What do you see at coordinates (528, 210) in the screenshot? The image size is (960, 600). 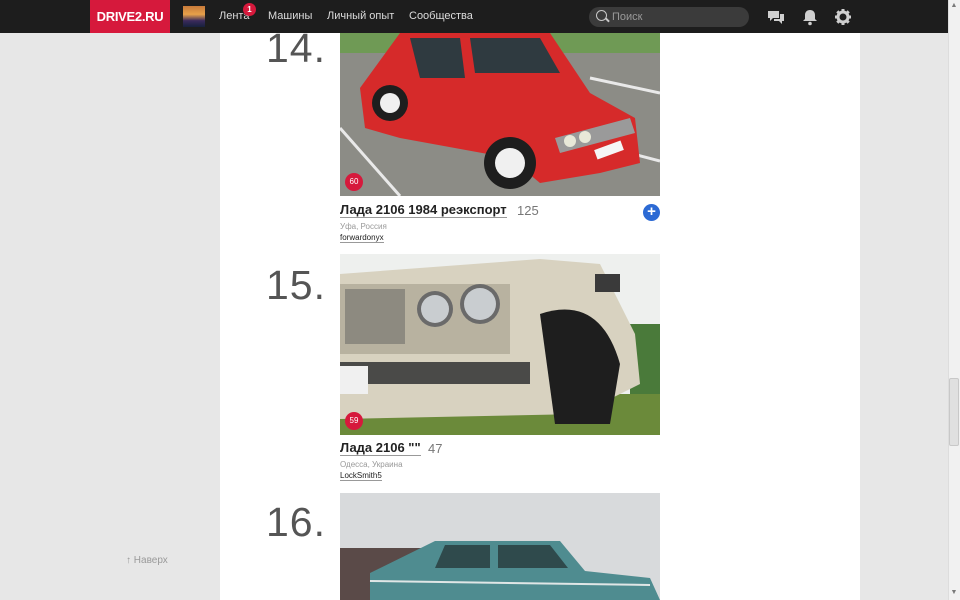 I see `car-rating-count: 125` at bounding box center [528, 210].